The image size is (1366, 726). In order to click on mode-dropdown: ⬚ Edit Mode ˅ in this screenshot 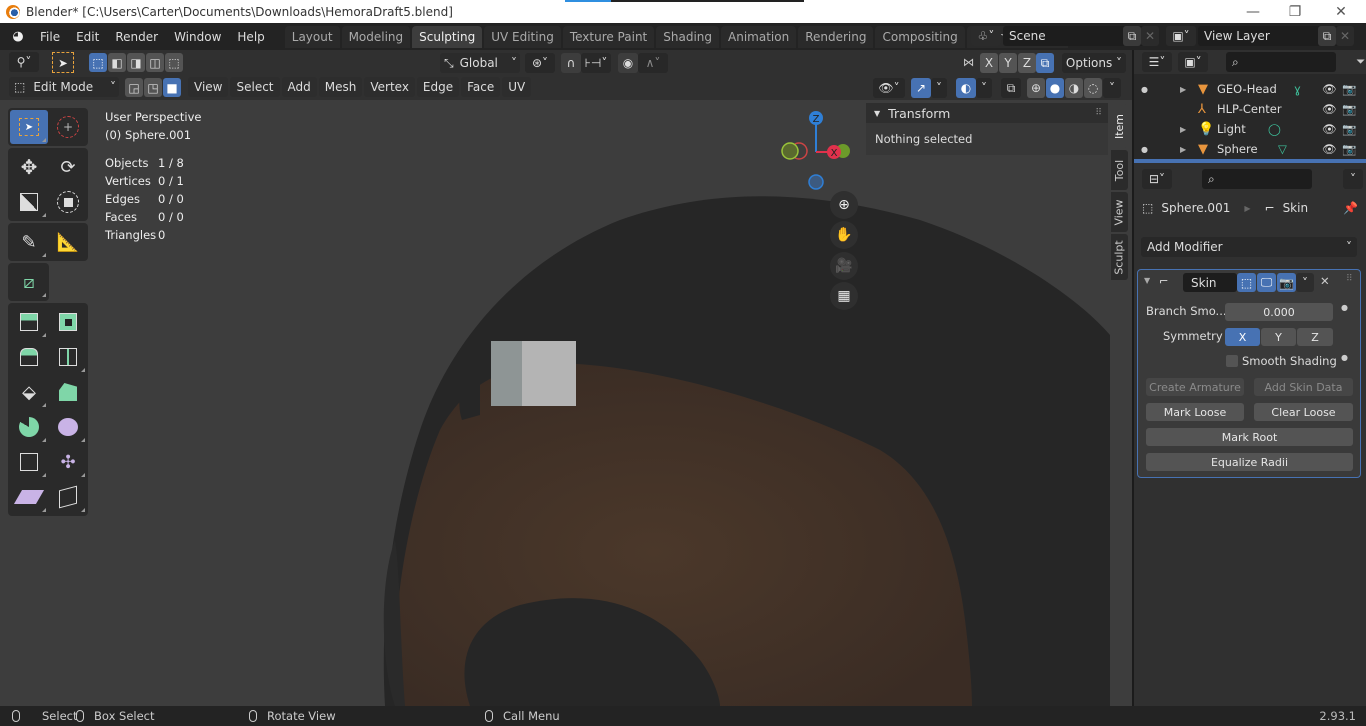, I will do `click(64, 87)`.